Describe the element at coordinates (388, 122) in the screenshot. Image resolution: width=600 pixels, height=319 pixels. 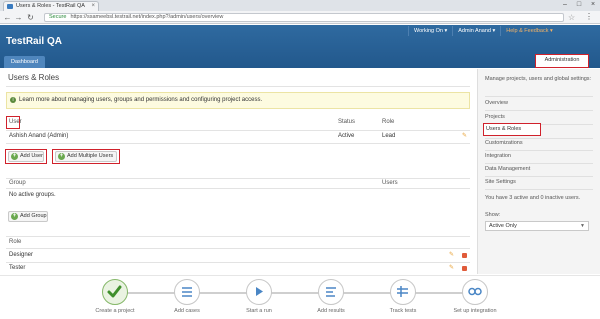
I see `role-column-header: Role` at that location.